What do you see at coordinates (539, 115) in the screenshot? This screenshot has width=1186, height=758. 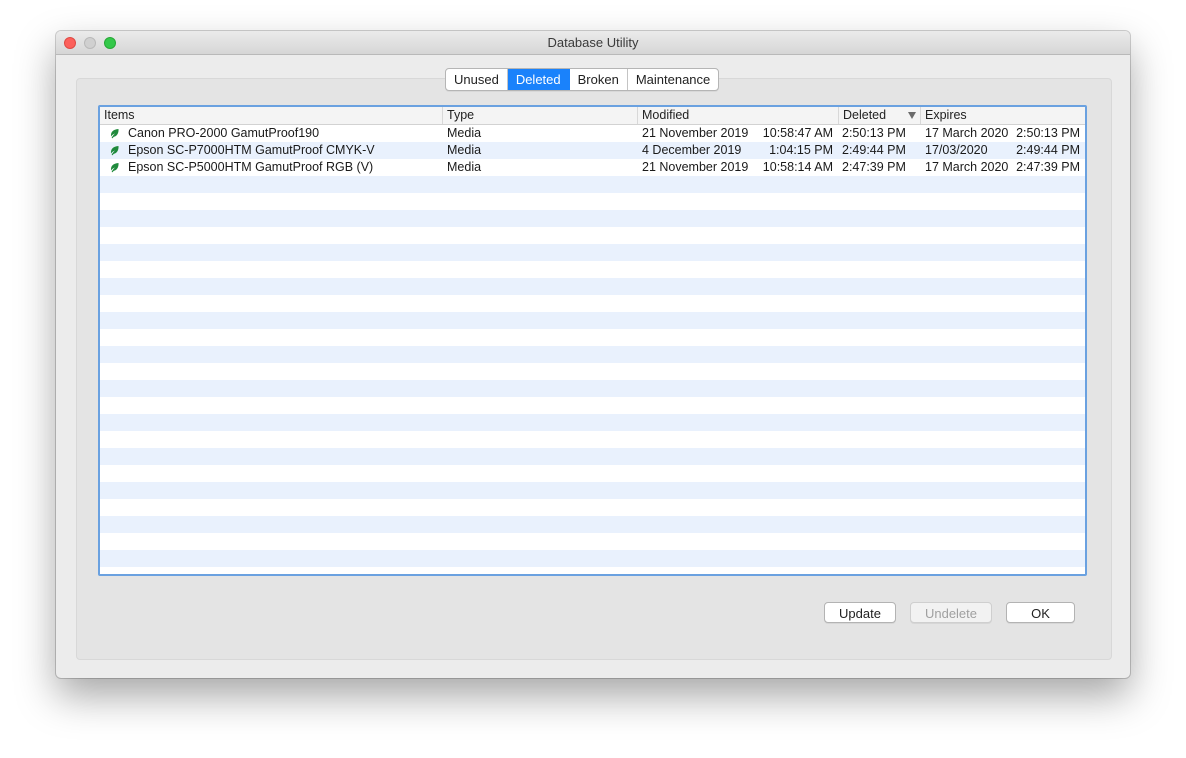 I see `column-header-type: Type` at bounding box center [539, 115].